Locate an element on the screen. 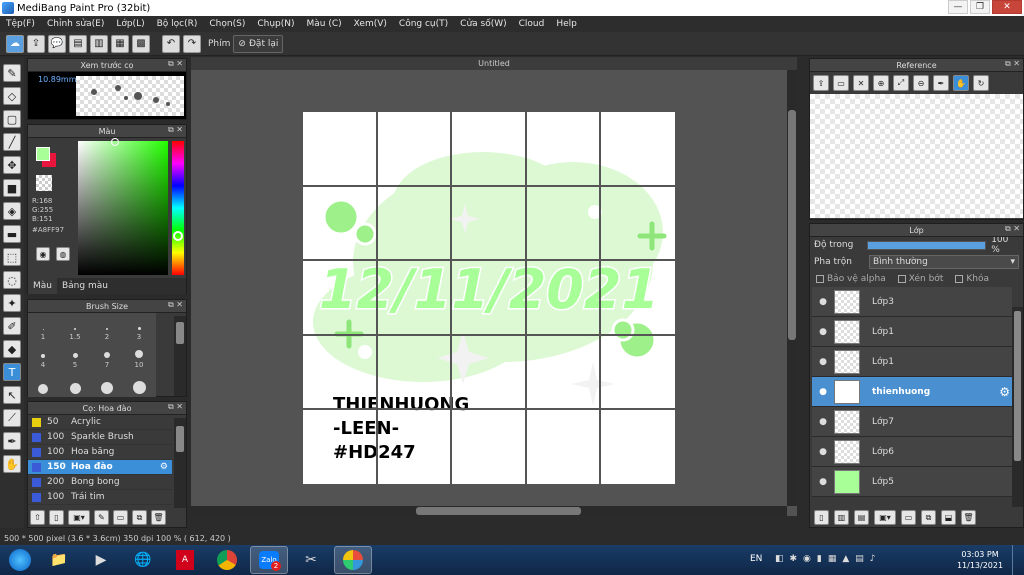 The height and width of the screenshot is (575, 1024). menu-tools: Công cụ(T) is located at coordinates (423, 24).